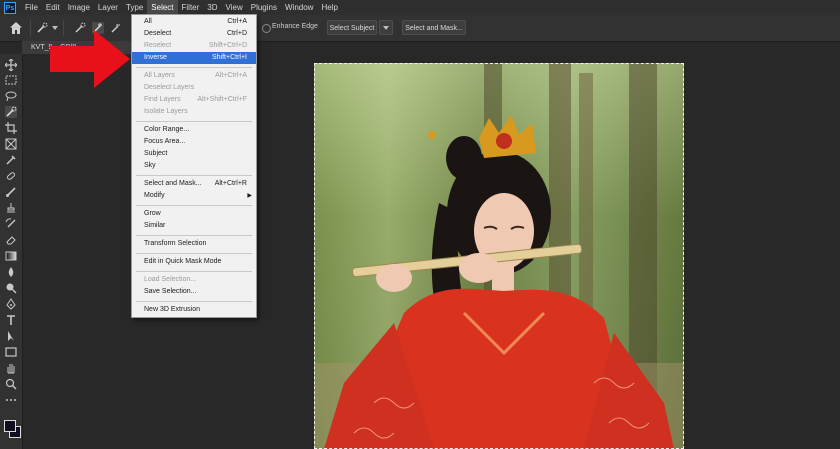 The height and width of the screenshot is (449, 840). What do you see at coordinates (11, 384) in the screenshot?
I see `zoom-icon` at bounding box center [11, 384].